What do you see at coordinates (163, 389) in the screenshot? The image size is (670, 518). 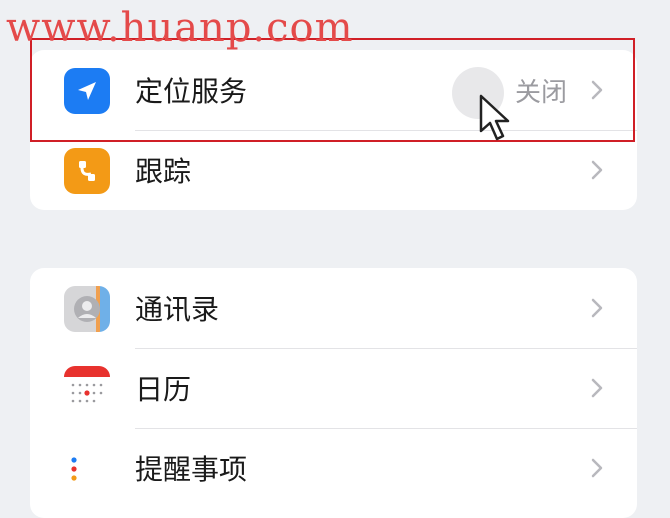 I see `row-label-calendar: 日历` at bounding box center [163, 389].